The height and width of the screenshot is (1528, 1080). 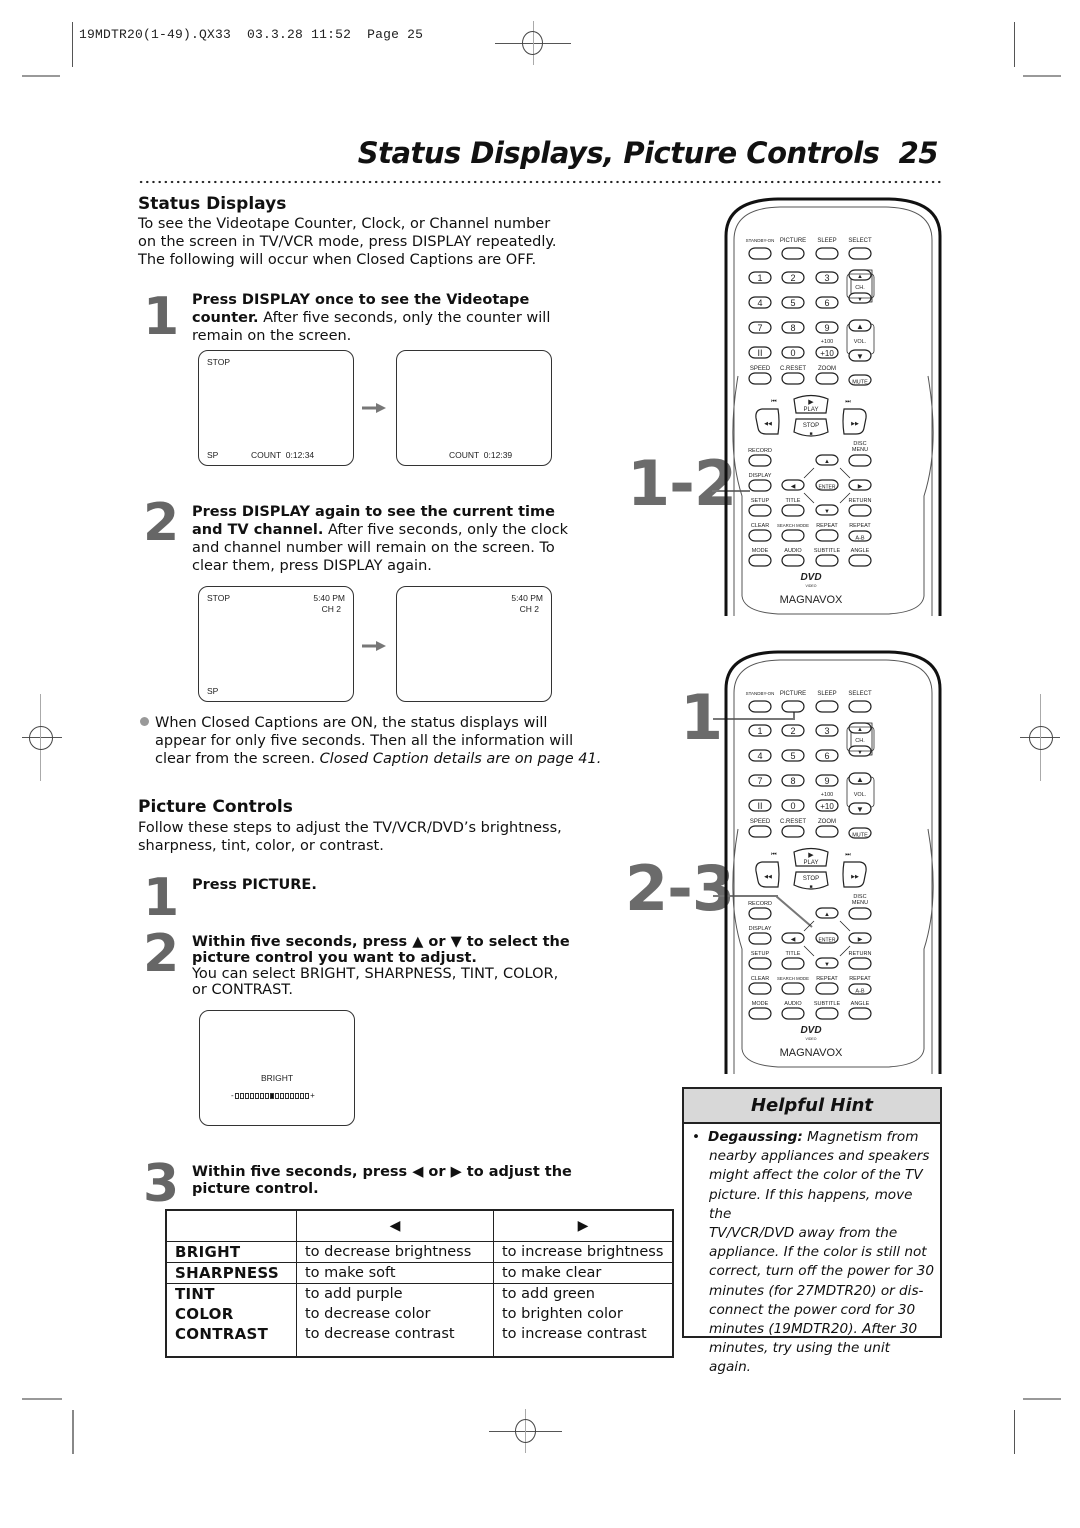 I want to click on table-row: TINT to add purple to add green, so click(x=419, y=1293).